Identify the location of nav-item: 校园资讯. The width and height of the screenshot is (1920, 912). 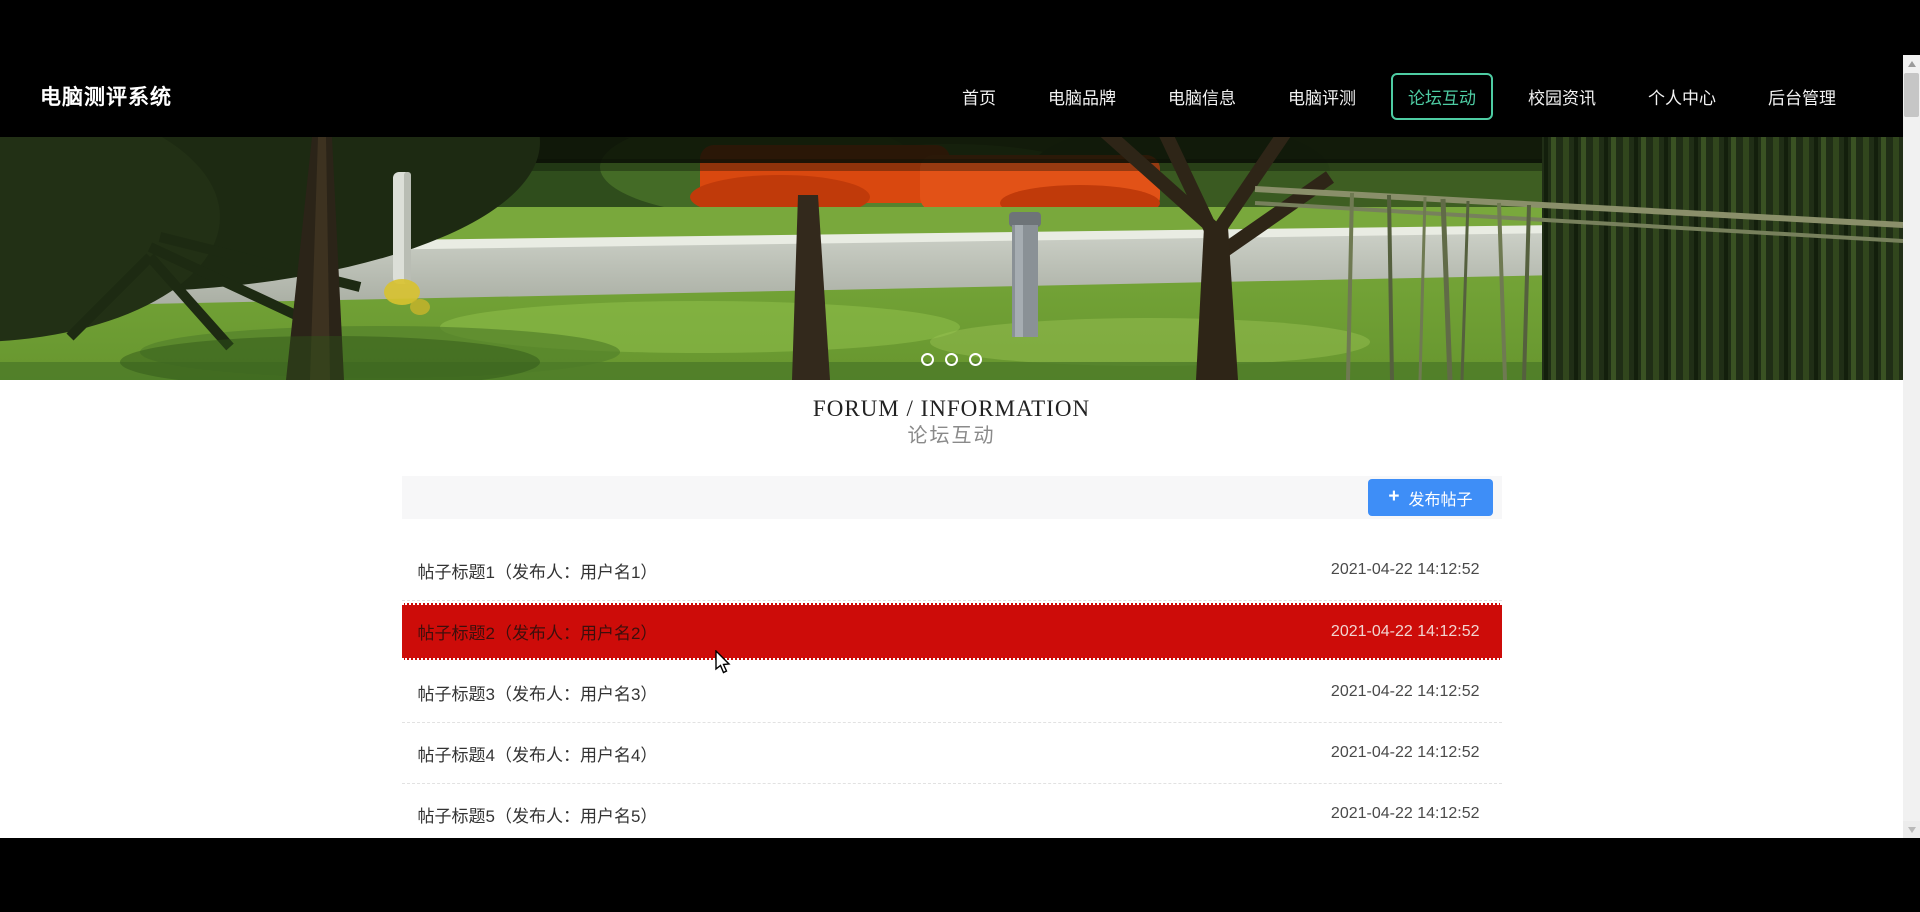
(1562, 96).